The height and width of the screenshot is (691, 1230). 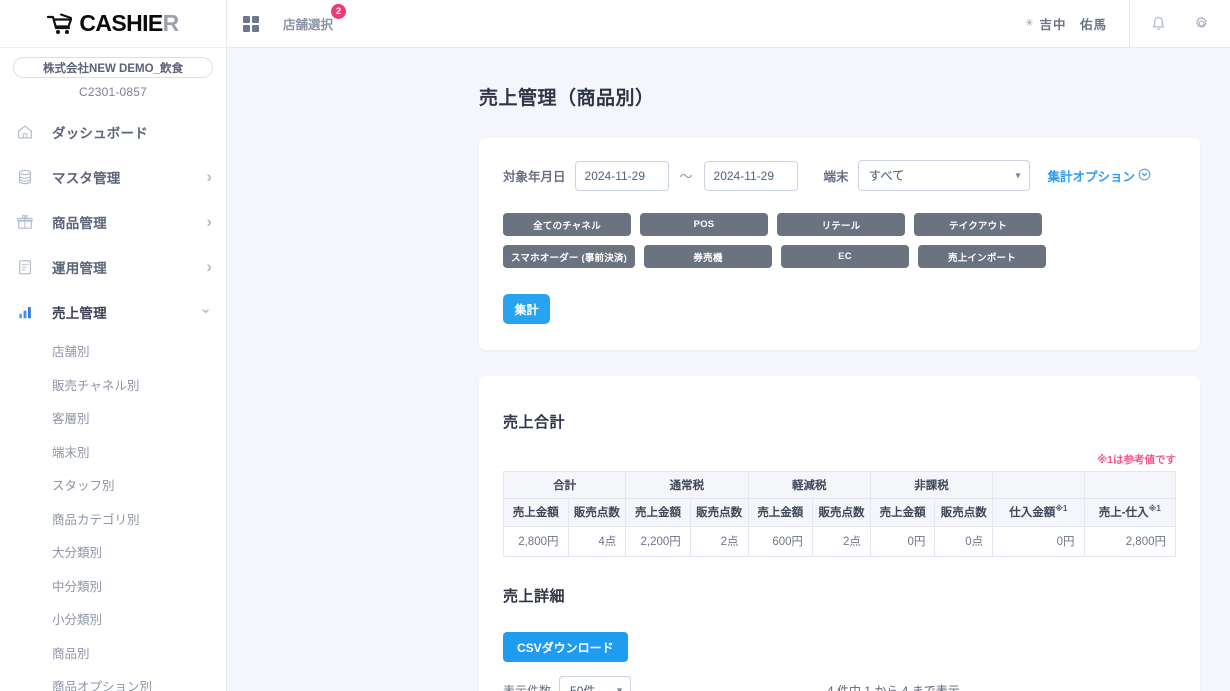 I want to click on channel-button-retail: リテール, so click(x=841, y=225).